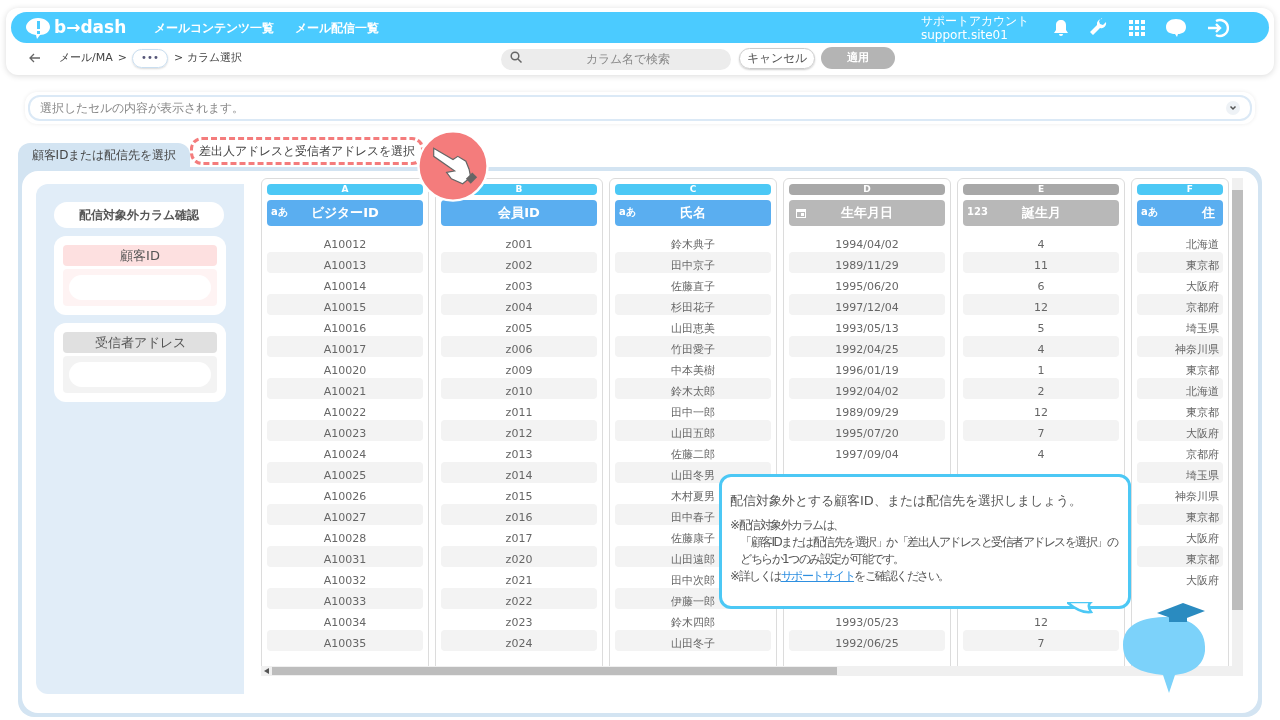 Image resolution: width=1280 pixels, height=720 pixels. Describe the element at coordinates (1041, 189) in the screenshot. I see `column-letter: E` at that location.